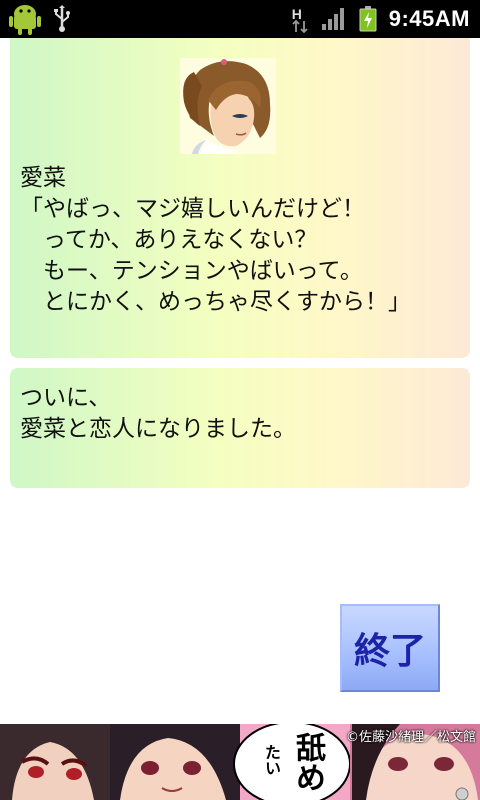 The image size is (480, 800). Describe the element at coordinates (191, 271) in the screenshot. I see `dialog-line-3: もー、テンションやばいって。` at that location.